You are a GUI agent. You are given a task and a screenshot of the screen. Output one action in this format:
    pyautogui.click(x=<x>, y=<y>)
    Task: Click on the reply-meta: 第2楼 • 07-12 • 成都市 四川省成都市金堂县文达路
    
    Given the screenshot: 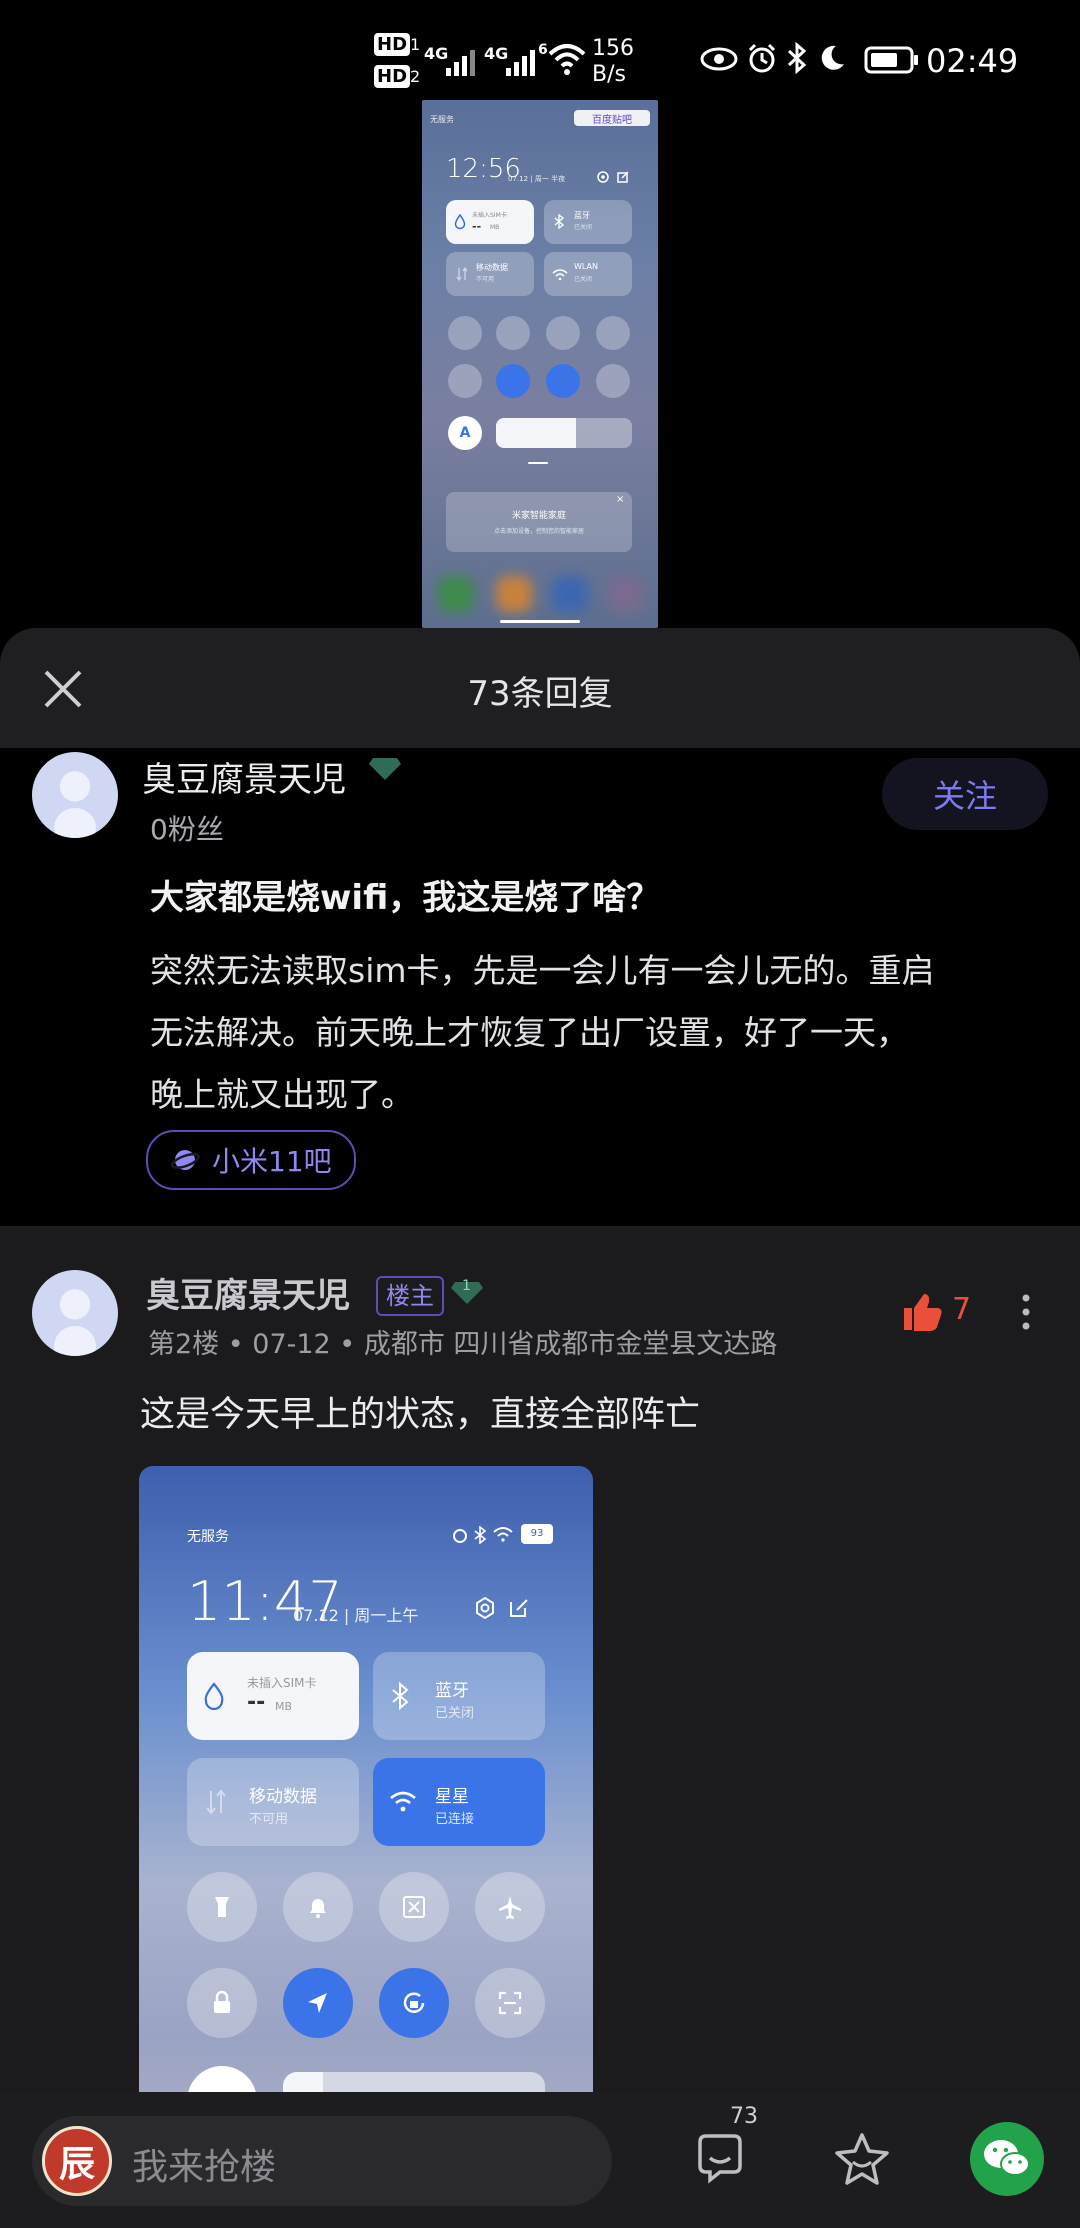 What is the action you would take?
    pyautogui.click(x=463, y=1344)
    